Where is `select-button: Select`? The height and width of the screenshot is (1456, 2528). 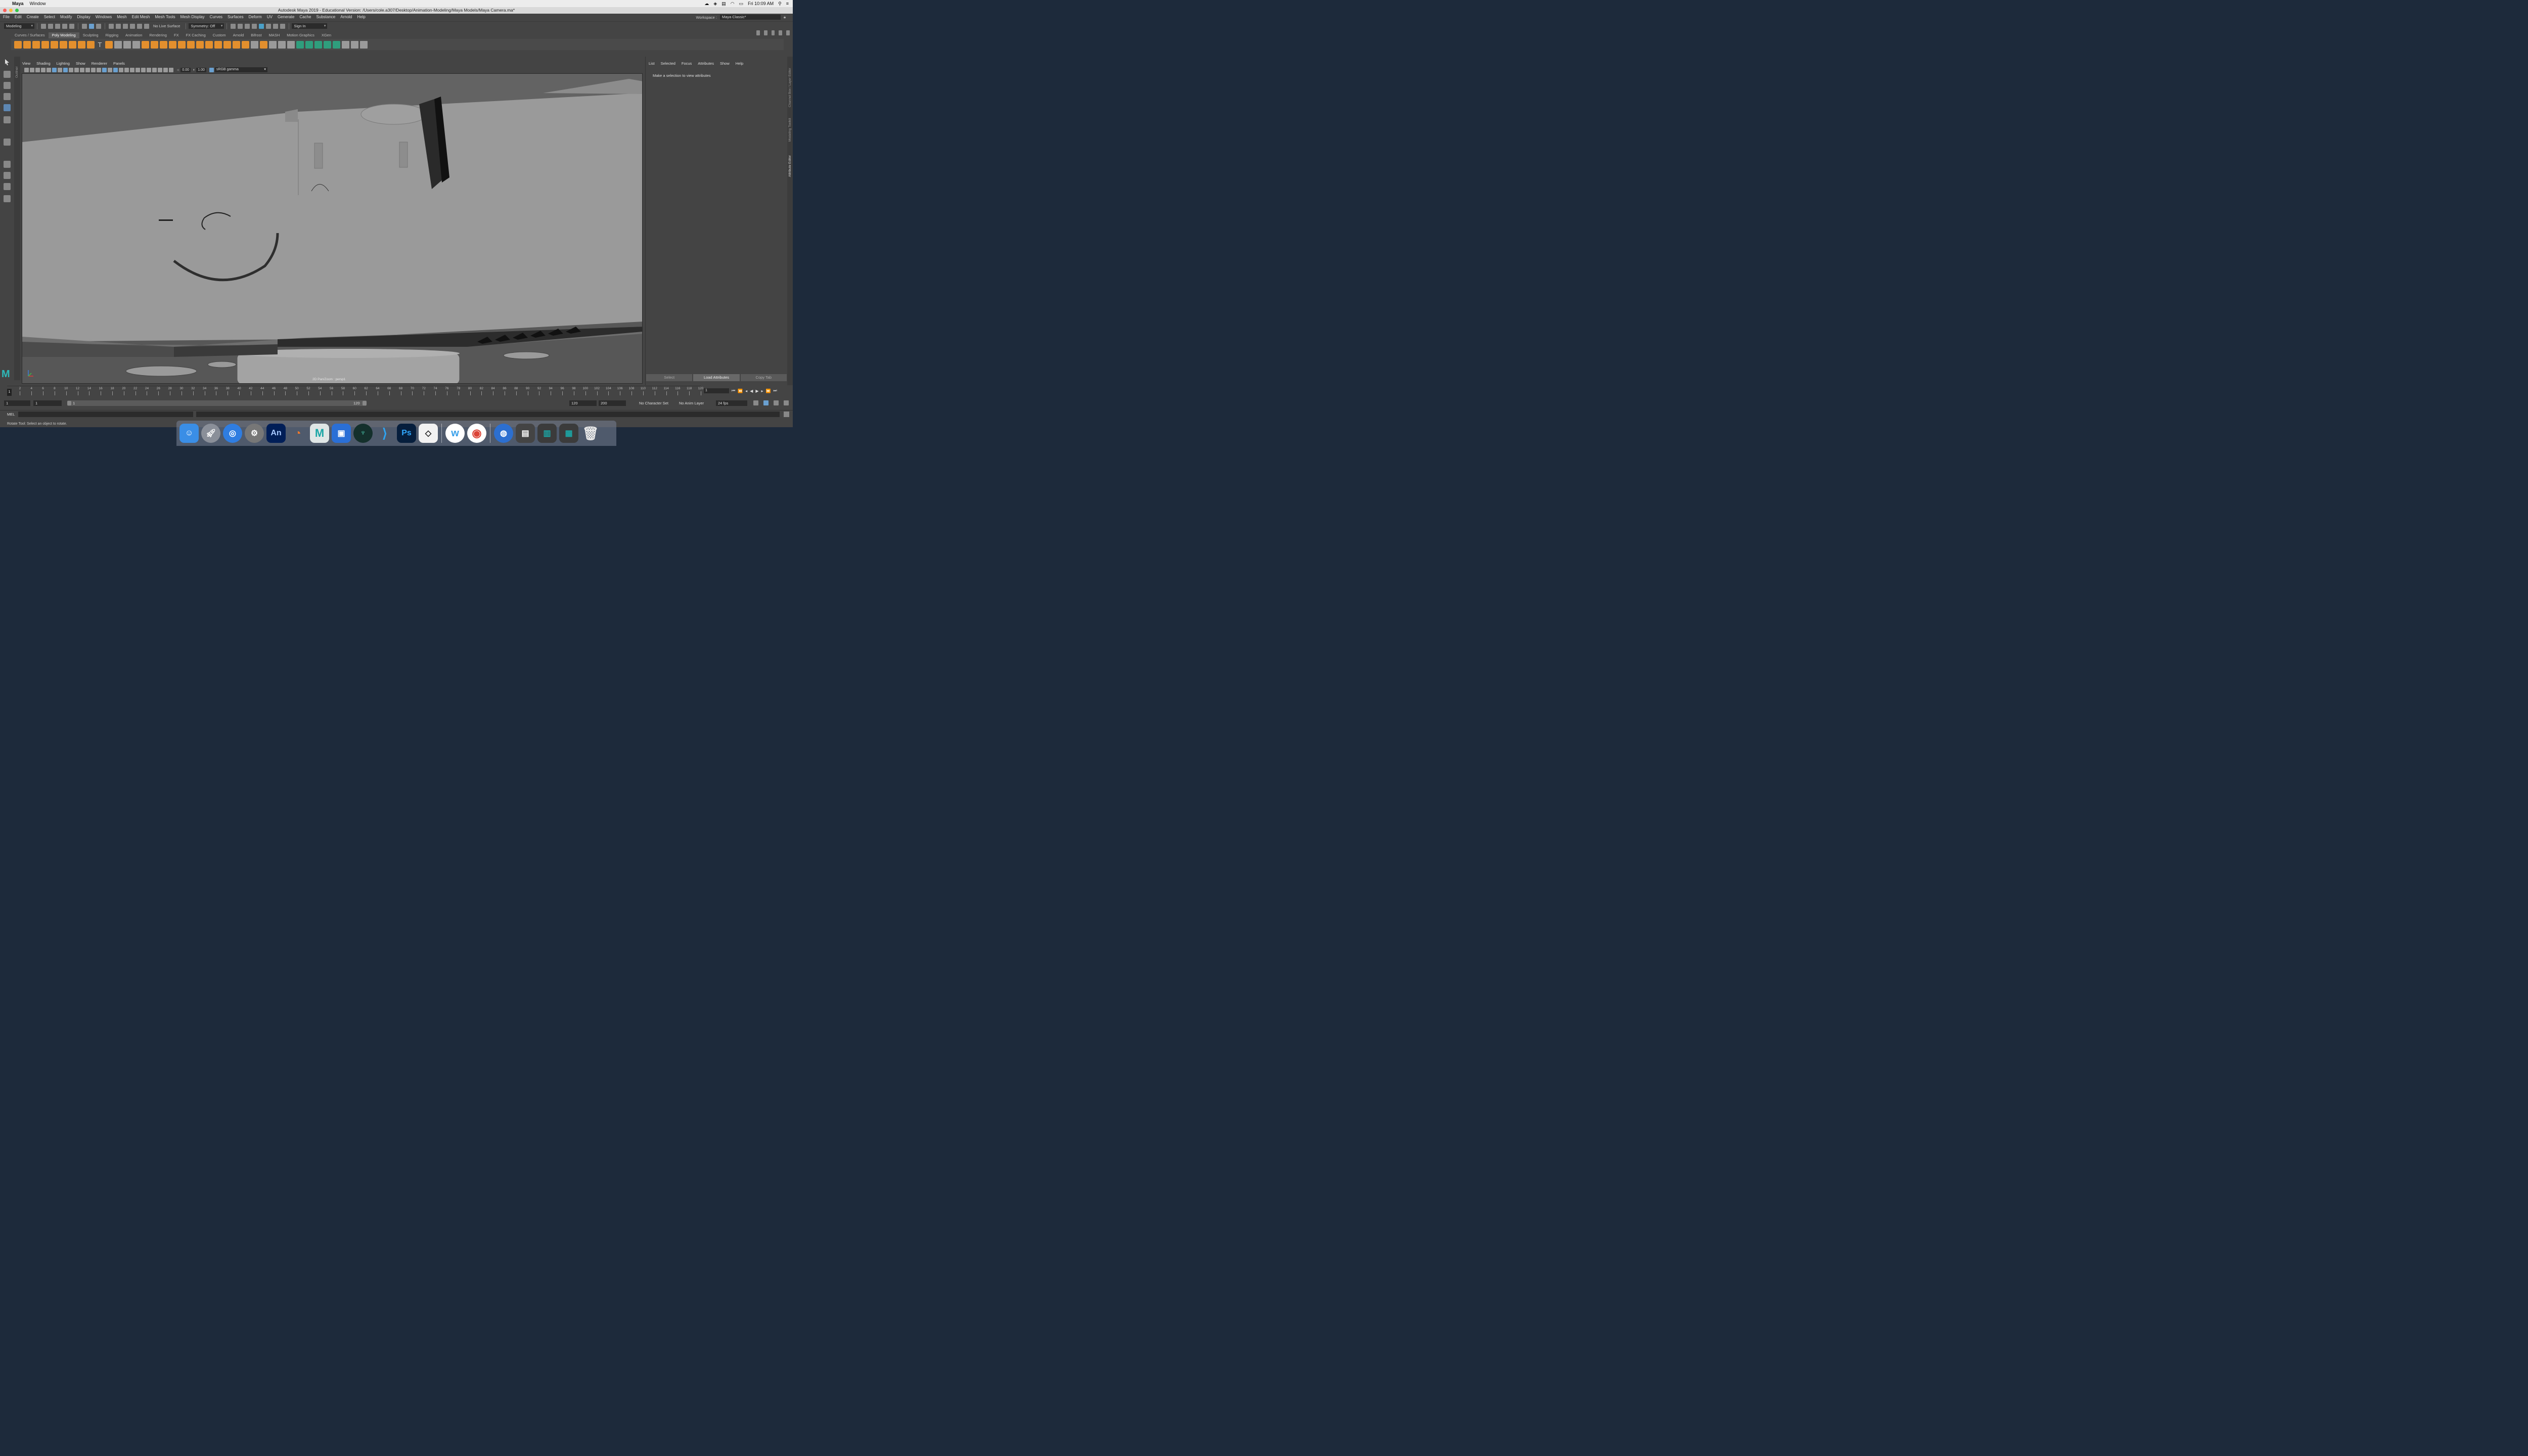 select-button: Select is located at coordinates (670, 377).